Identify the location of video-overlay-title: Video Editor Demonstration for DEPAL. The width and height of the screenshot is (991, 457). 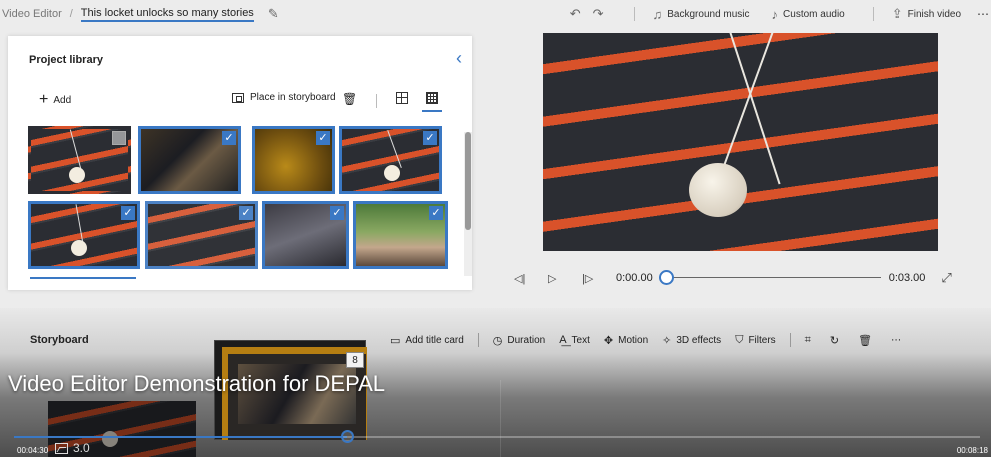
(197, 383).